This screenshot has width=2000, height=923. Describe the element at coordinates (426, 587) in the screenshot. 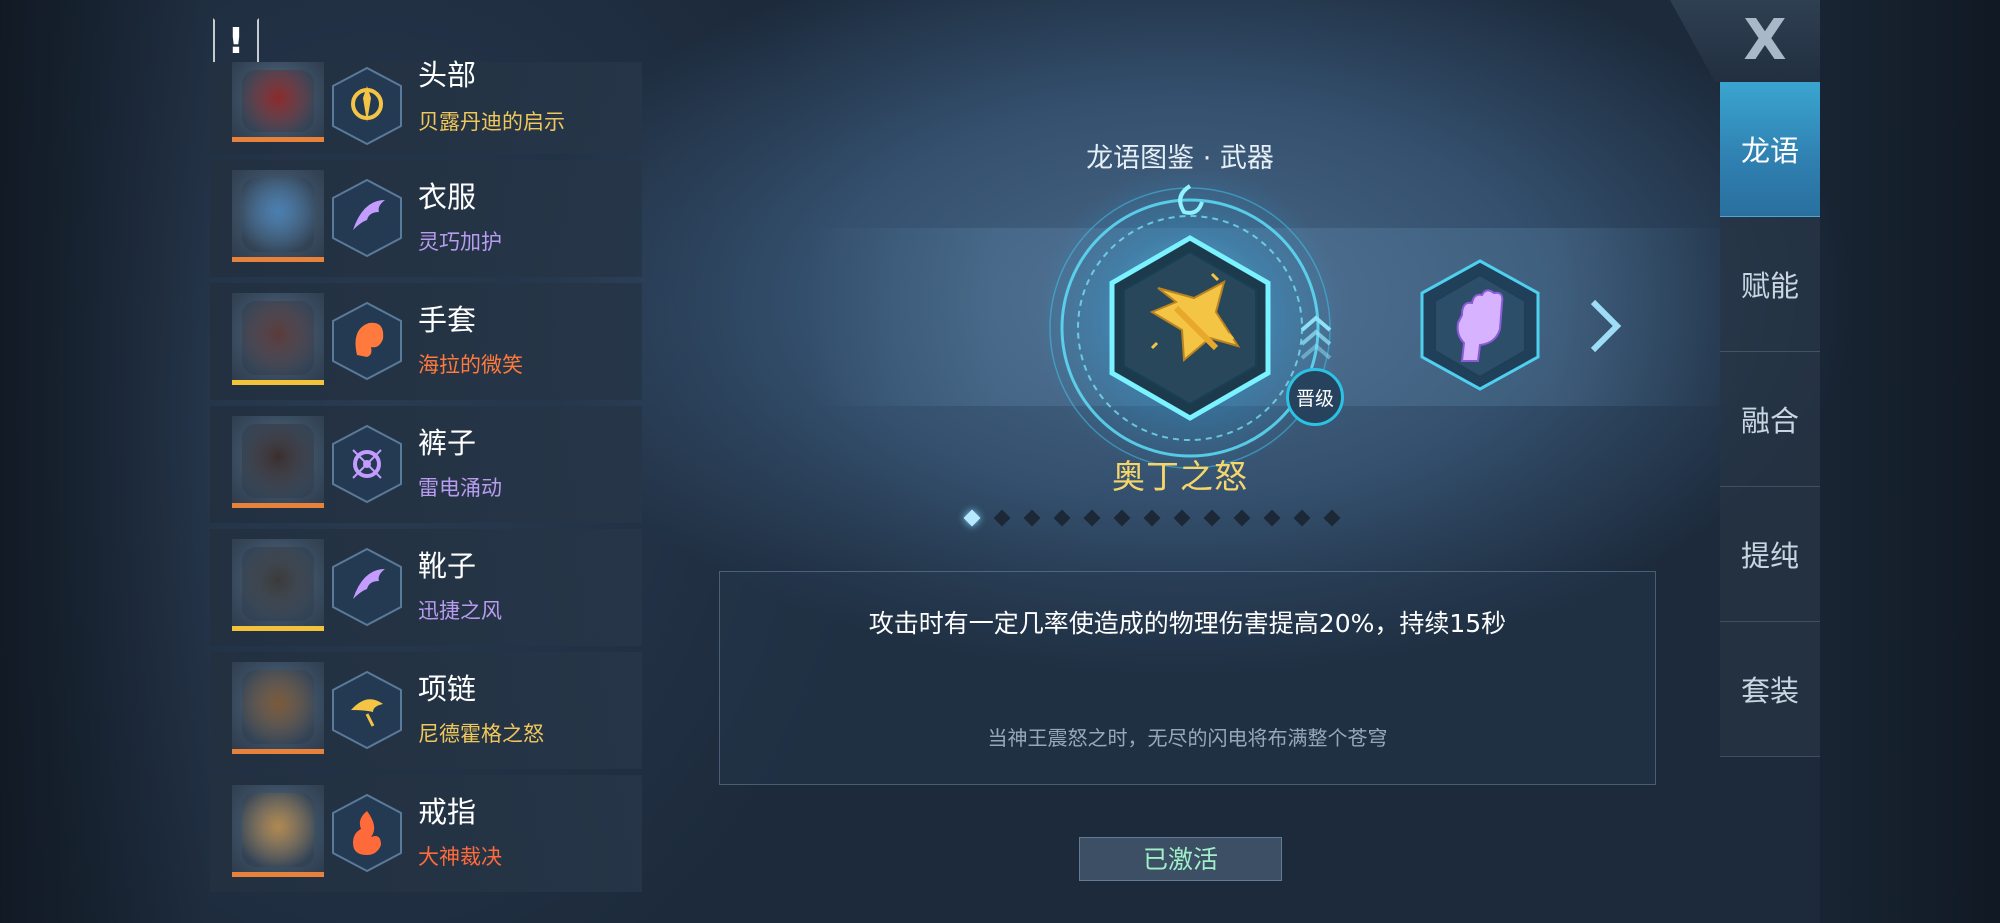

I see `equipment-slot: 靴子 迅捷之风` at that location.